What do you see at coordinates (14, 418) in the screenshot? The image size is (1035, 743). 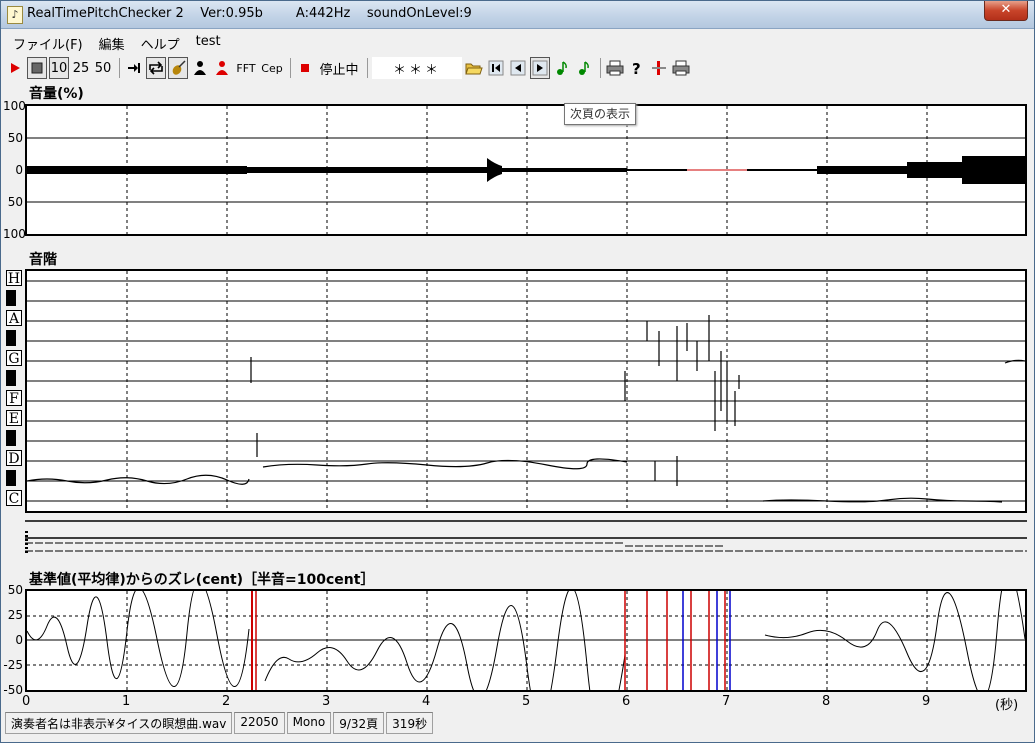 I see `note-label-e: E` at bounding box center [14, 418].